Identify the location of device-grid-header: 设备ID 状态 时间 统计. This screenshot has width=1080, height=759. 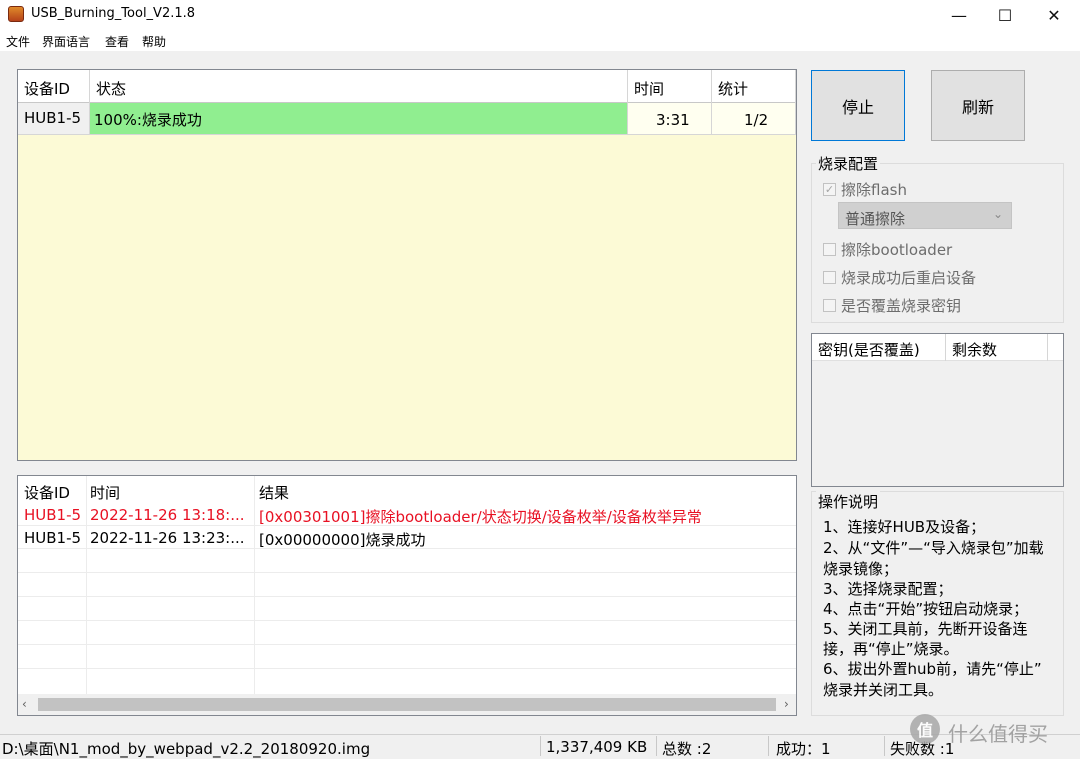
(407, 86).